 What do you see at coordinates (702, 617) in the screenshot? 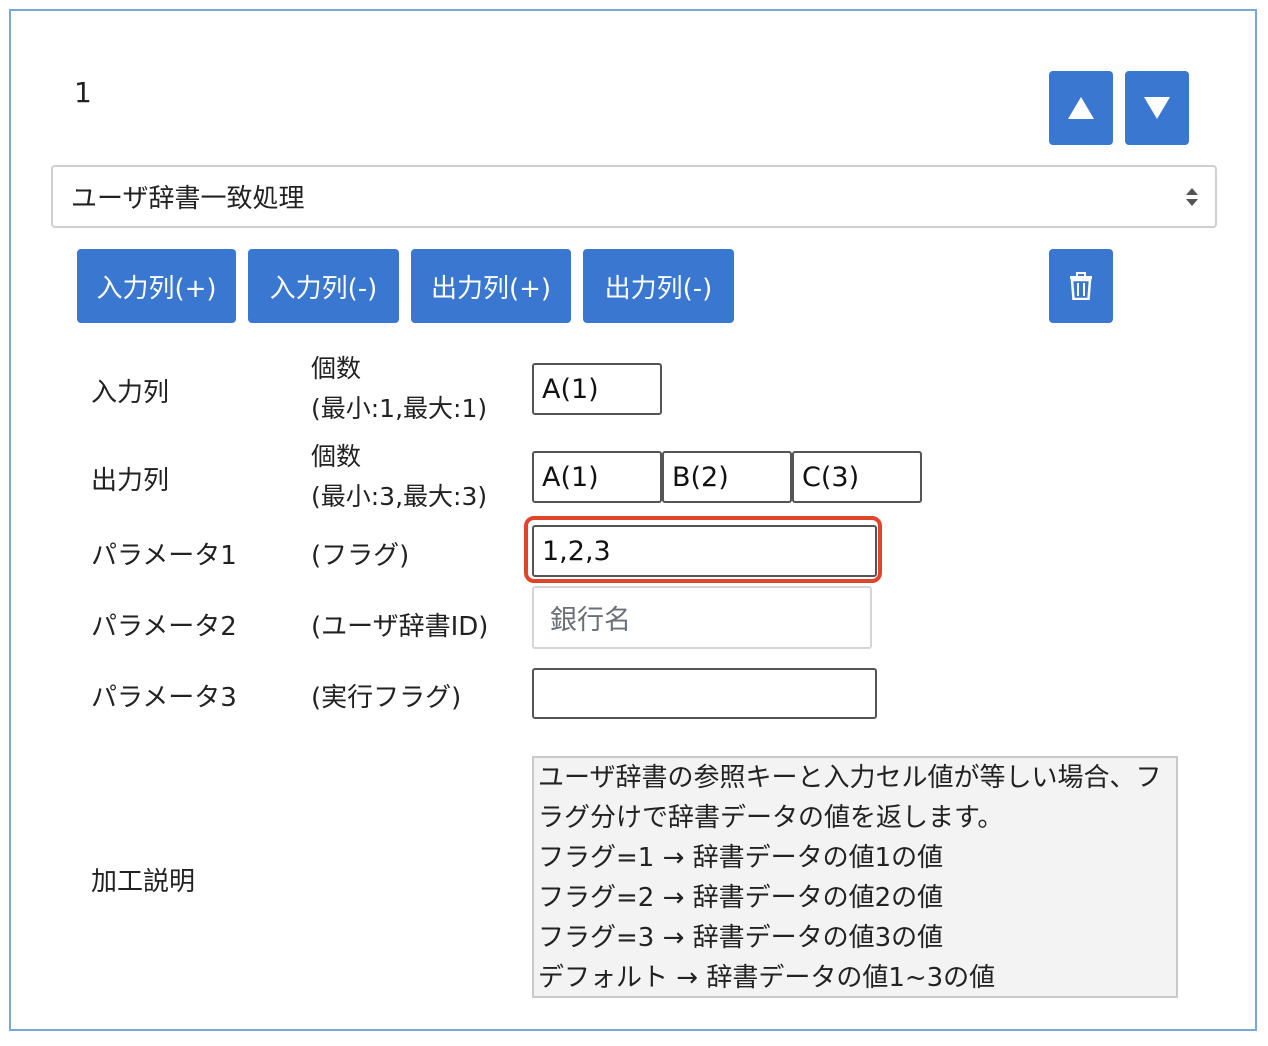
I see `param2-field: 銀行名` at bounding box center [702, 617].